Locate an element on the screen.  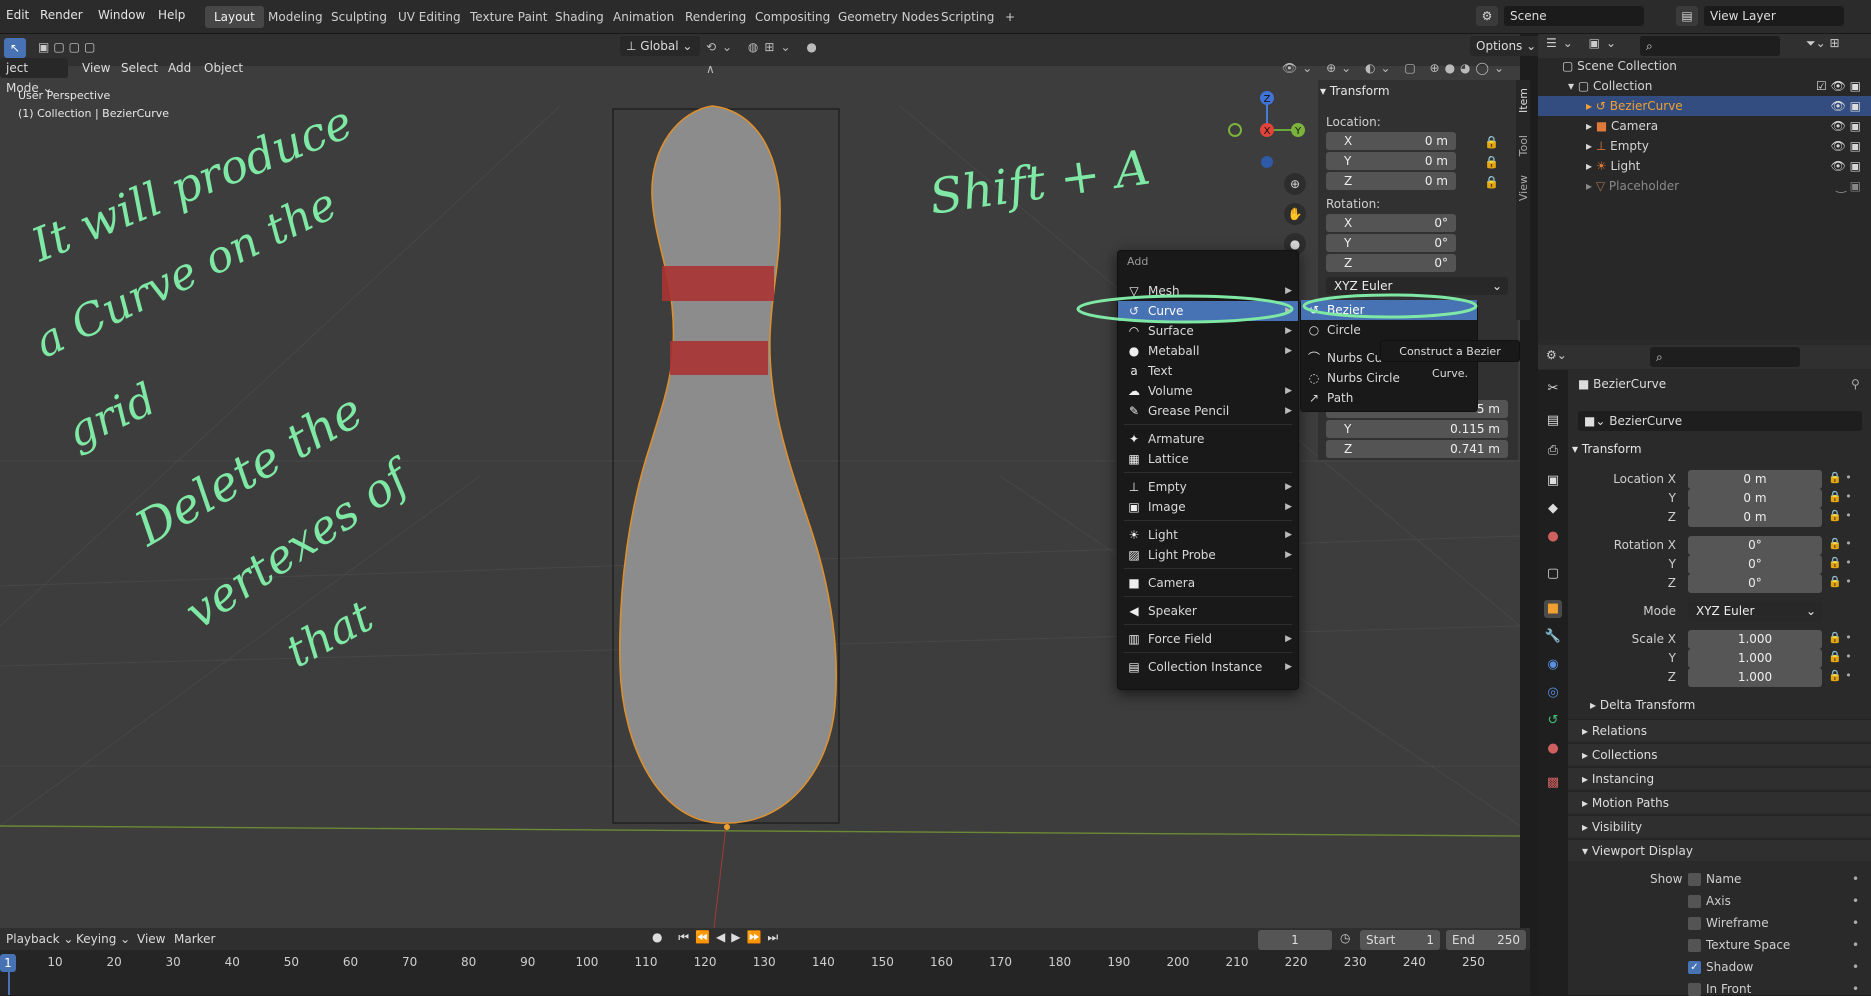
navigation-gizmo: Z Y X is located at coordinates (1270, 131).